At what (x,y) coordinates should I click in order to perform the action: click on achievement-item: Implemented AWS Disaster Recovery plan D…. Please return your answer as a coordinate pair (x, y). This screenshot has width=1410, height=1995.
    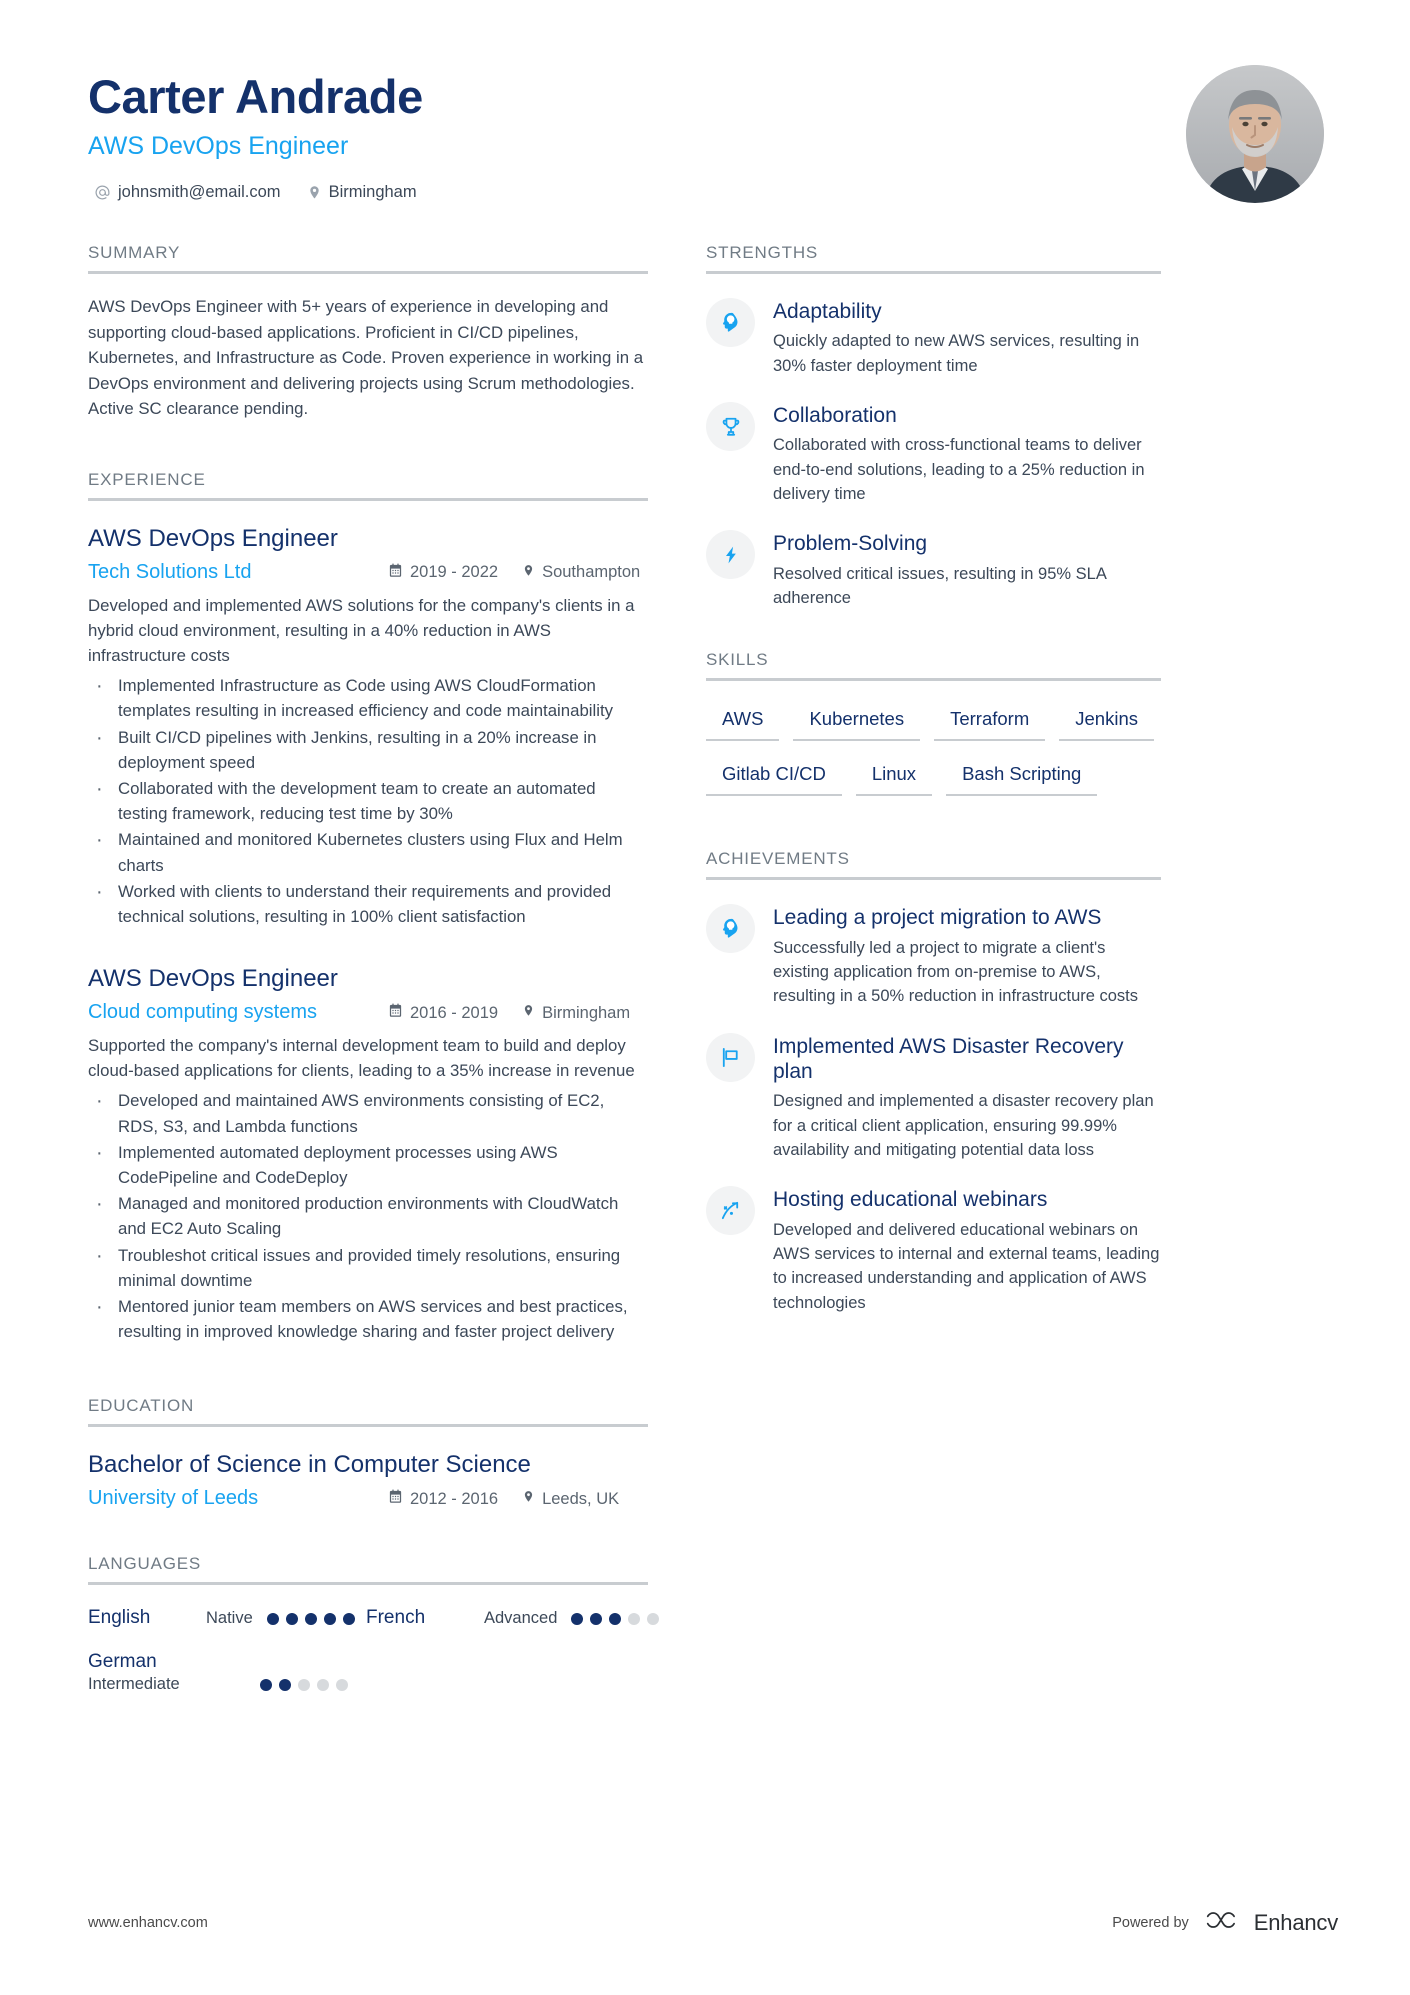
    Looking at the image, I should click on (933, 1097).